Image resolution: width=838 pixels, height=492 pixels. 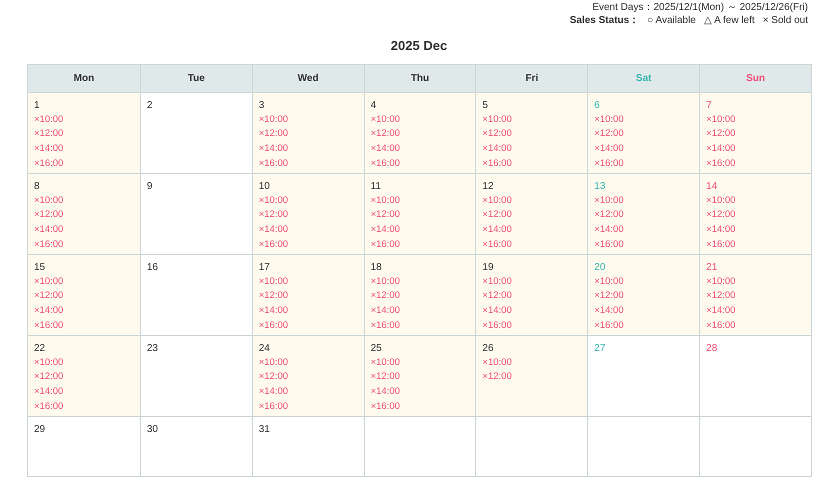 I want to click on weekday-header: Fri, so click(x=531, y=78).